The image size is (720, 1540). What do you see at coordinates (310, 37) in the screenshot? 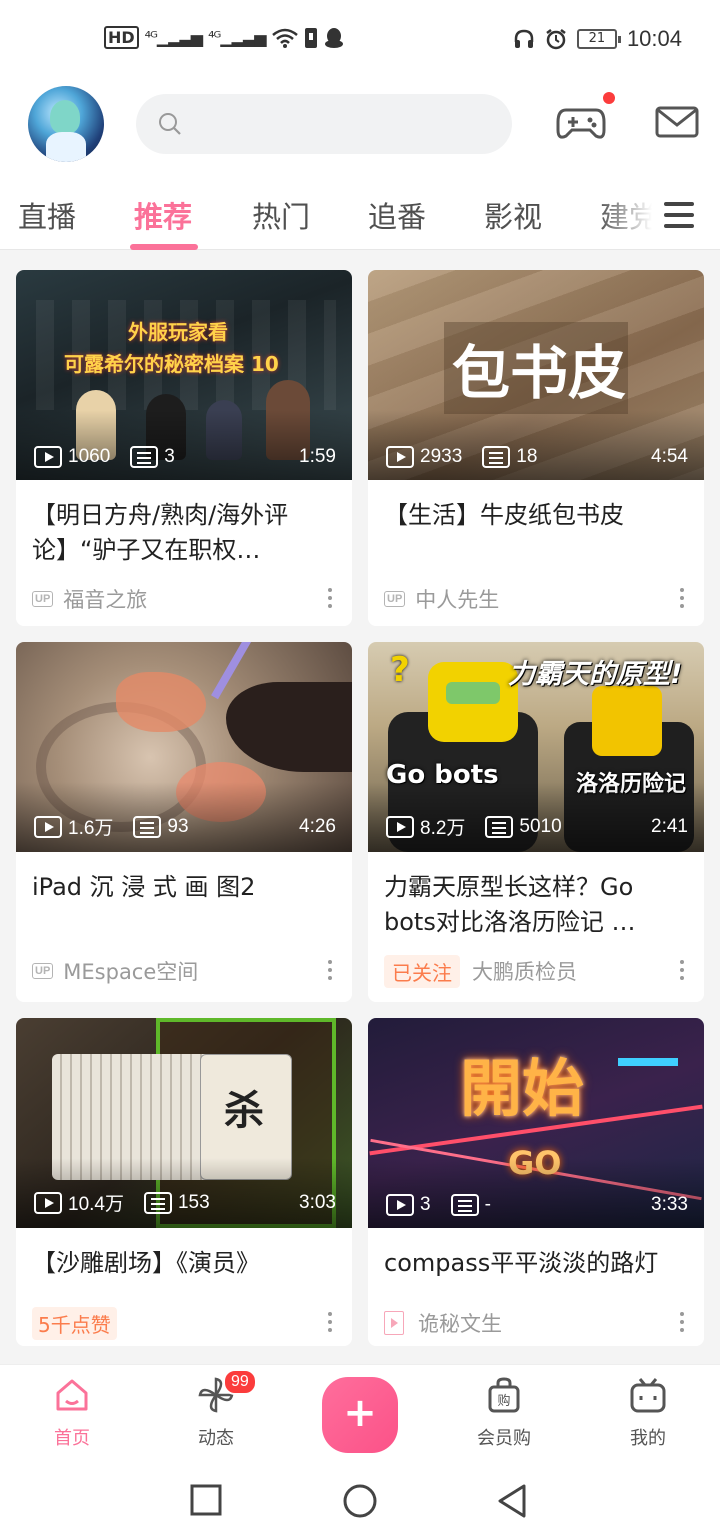
I see `sim-icon` at bounding box center [310, 37].